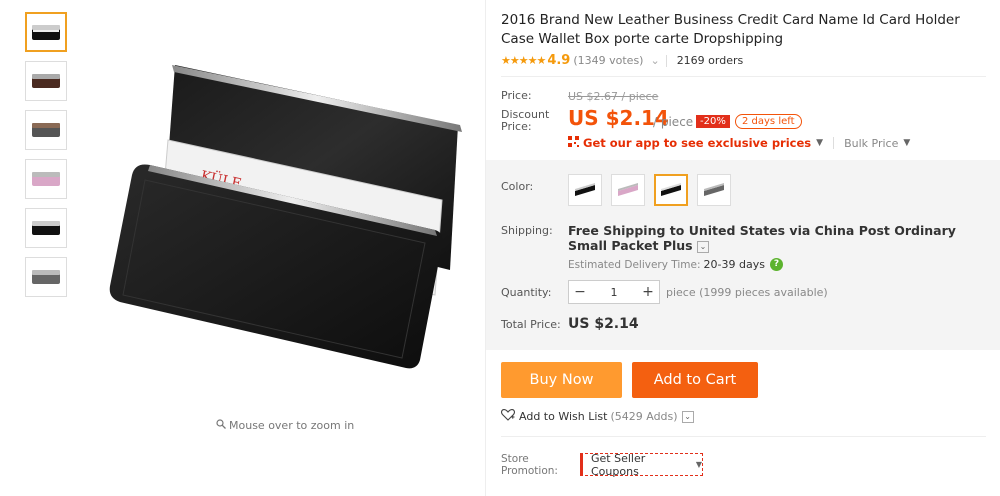 Image resolution: width=1000 pixels, height=496 pixels. What do you see at coordinates (508, 416) in the screenshot?
I see `heart-plus-icon` at bounding box center [508, 416].